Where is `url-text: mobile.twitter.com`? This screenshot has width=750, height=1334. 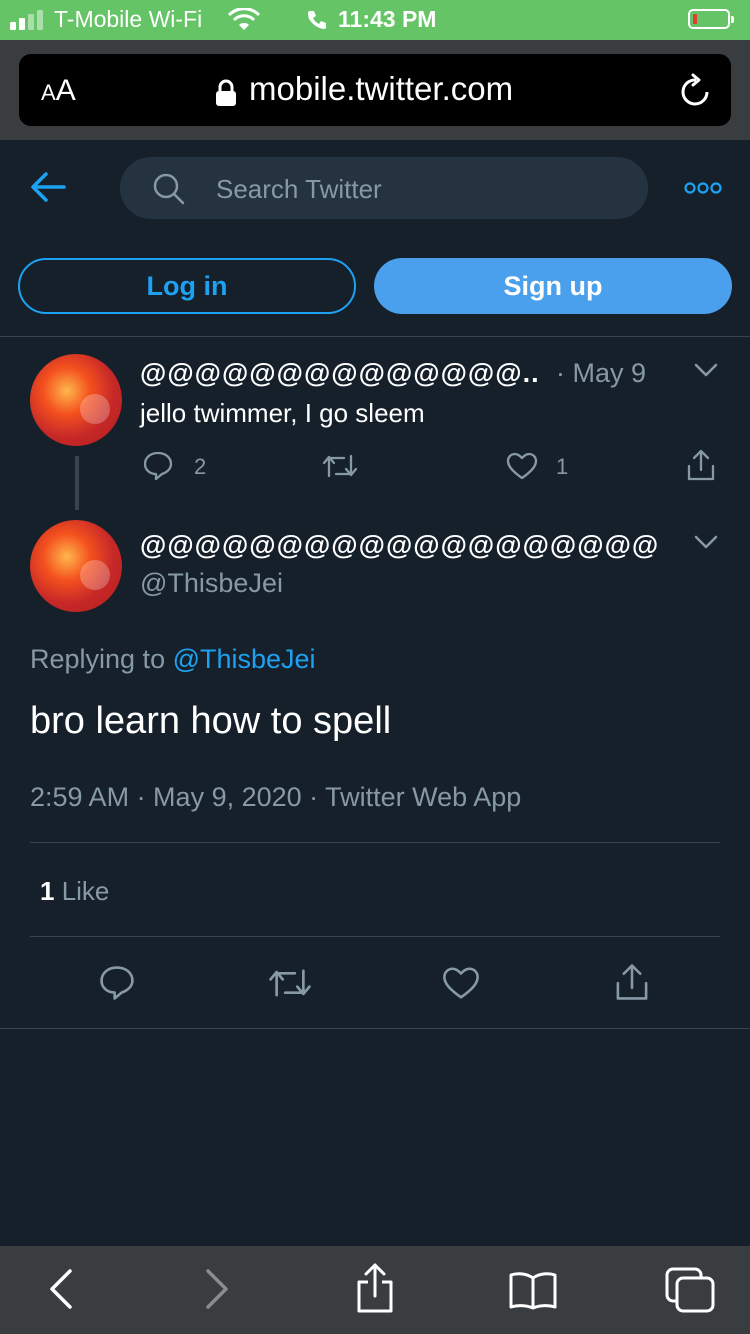 url-text: mobile.twitter.com is located at coordinates (381, 88).